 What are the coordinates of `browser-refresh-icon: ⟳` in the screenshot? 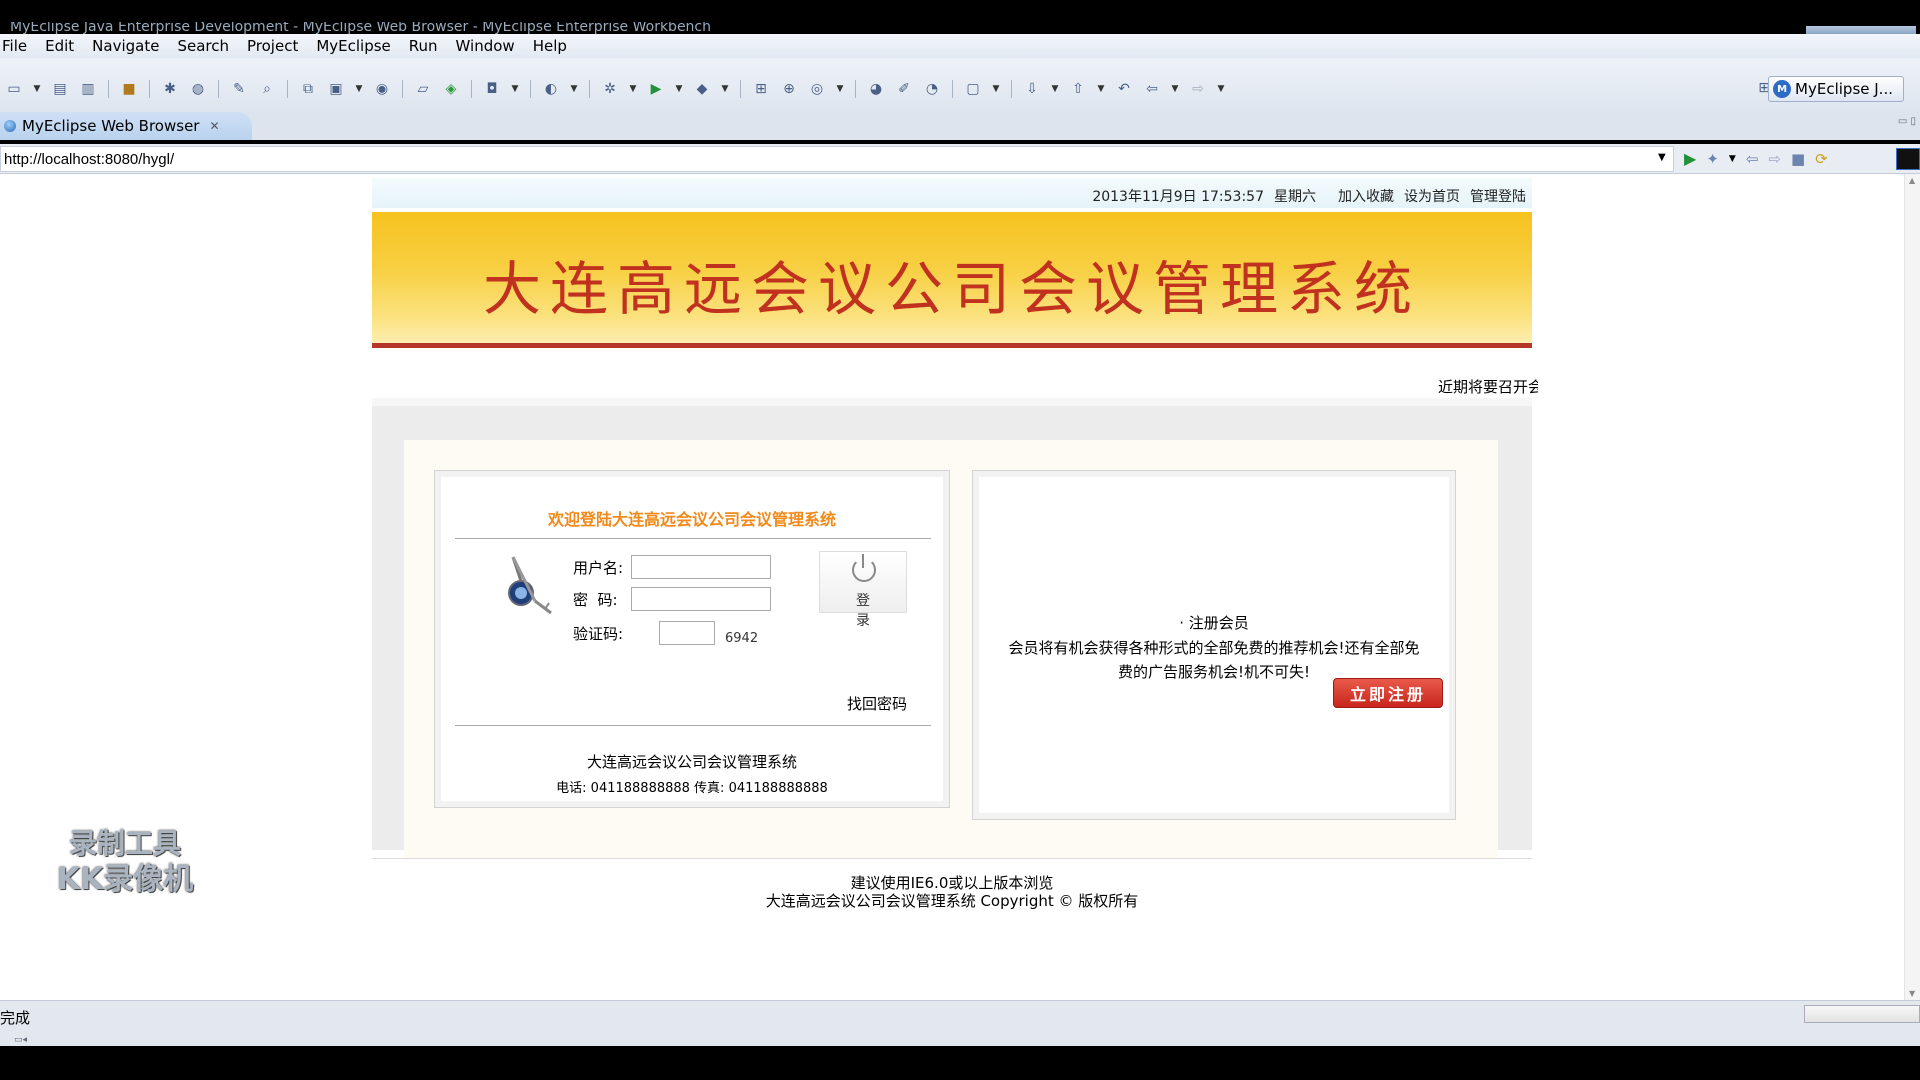 It's located at (1821, 159).